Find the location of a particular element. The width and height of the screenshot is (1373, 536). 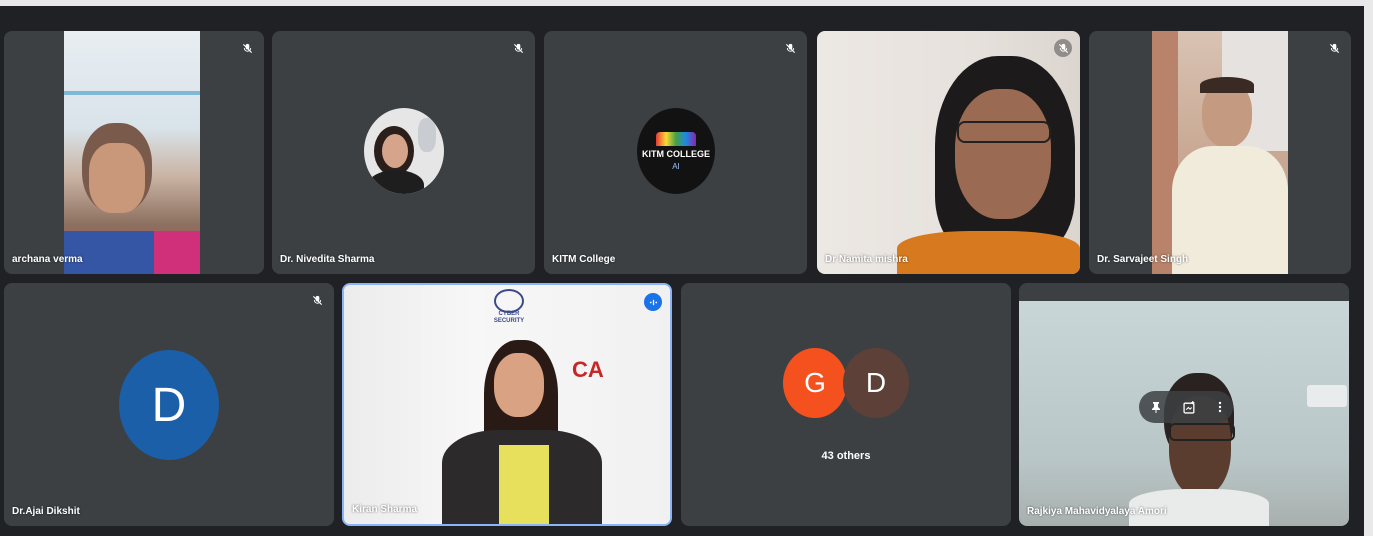

others-tile: G D 43 others is located at coordinates (846, 404).